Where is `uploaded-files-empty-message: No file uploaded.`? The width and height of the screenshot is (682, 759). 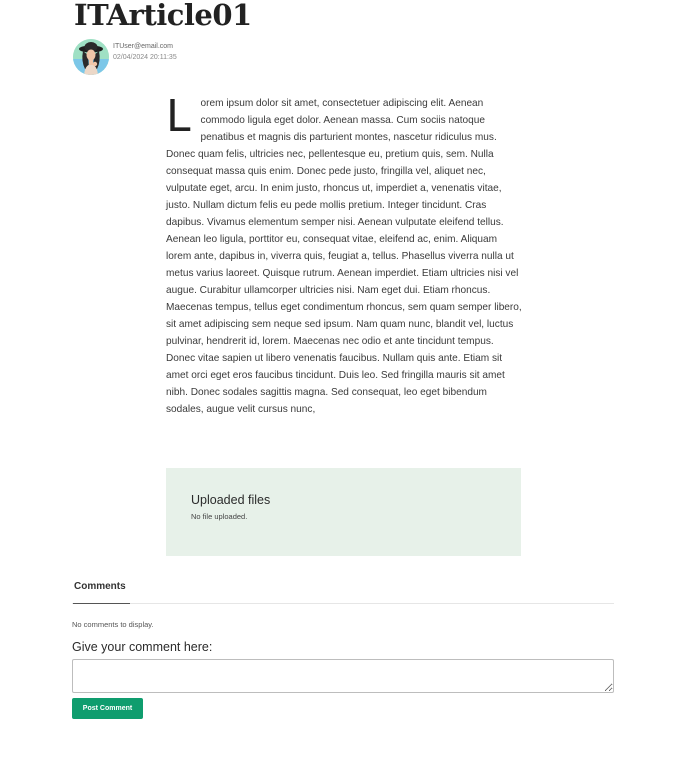 uploaded-files-empty-message: No file uploaded. is located at coordinates (219, 516).